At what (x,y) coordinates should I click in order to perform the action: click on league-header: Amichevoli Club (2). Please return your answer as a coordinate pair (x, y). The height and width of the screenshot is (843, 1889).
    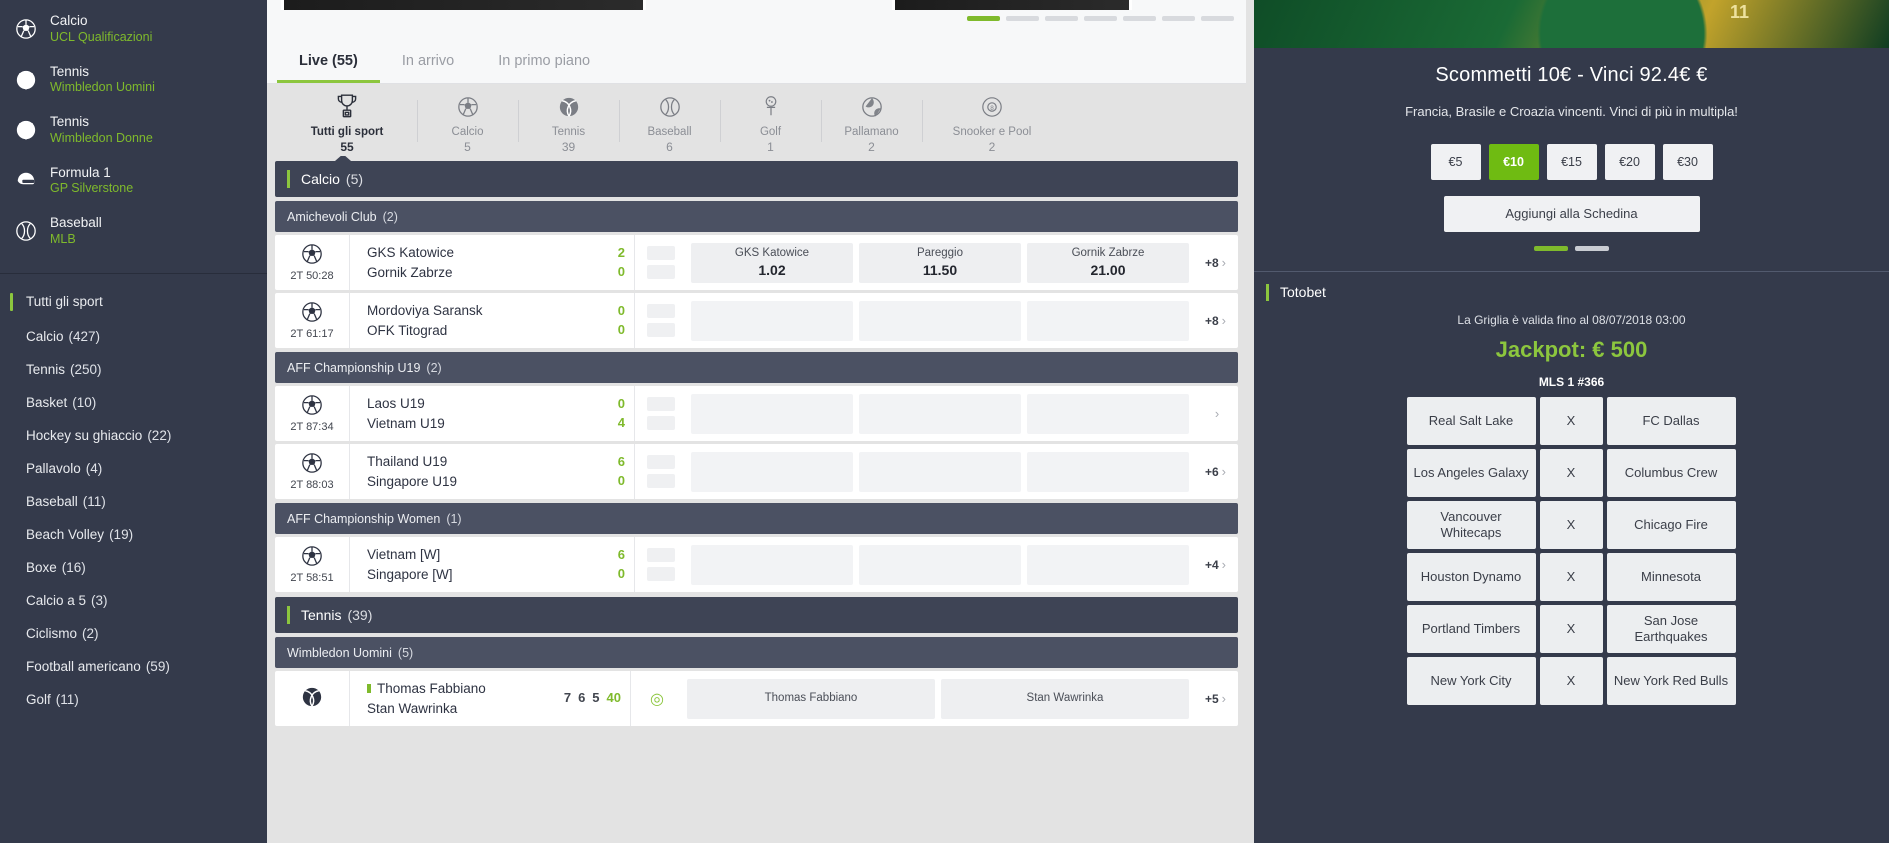
    Looking at the image, I should click on (756, 216).